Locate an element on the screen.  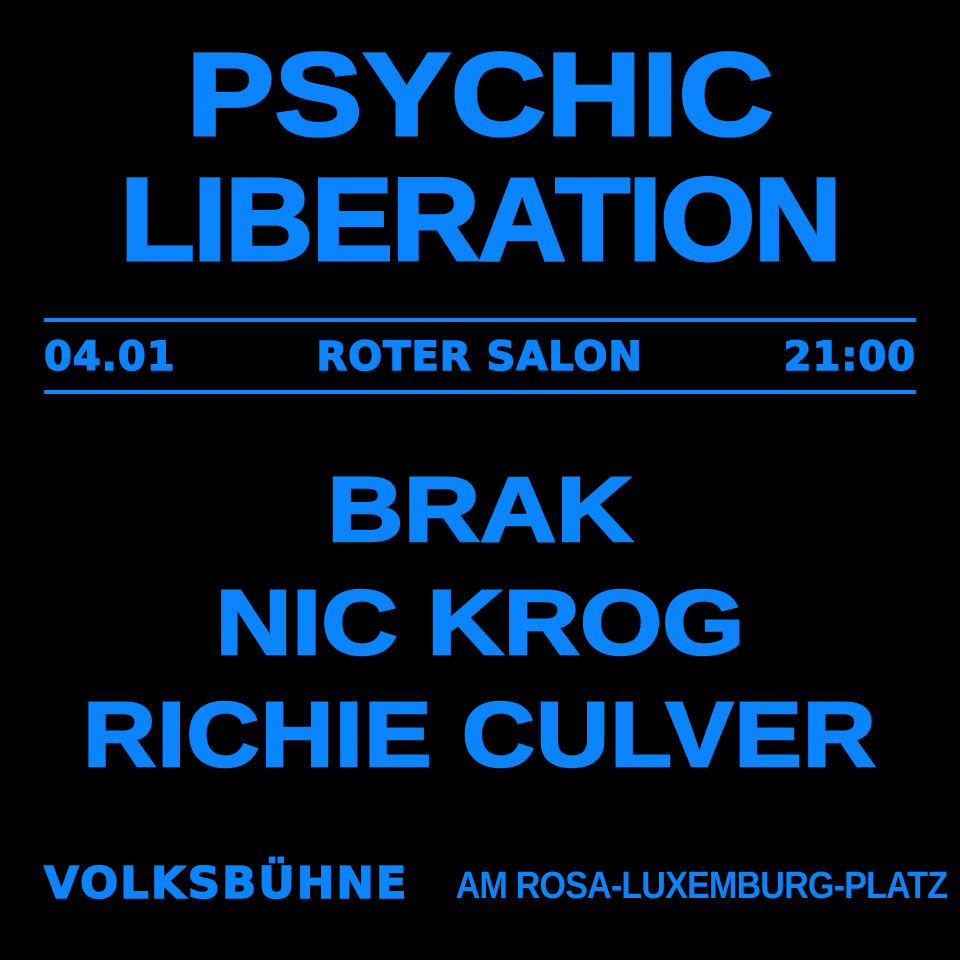
event-info-bar: 04.01 ROTER SALON 21:00 is located at coordinates (479, 357).